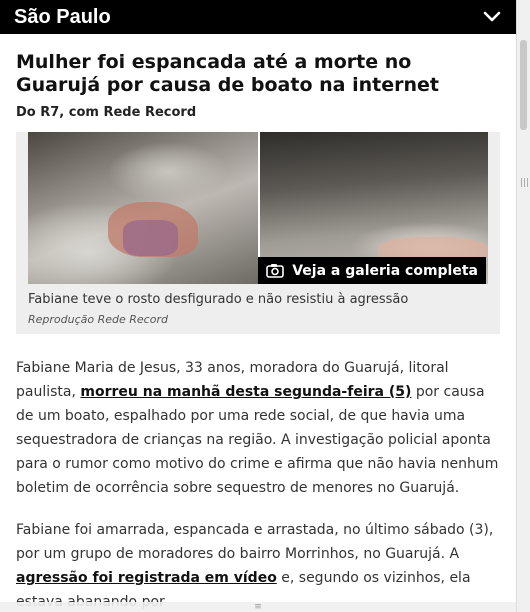 This screenshot has width=530, height=612. Describe the element at coordinates (385, 270) in the screenshot. I see `gallery-label: Veja a galeria completa` at that location.